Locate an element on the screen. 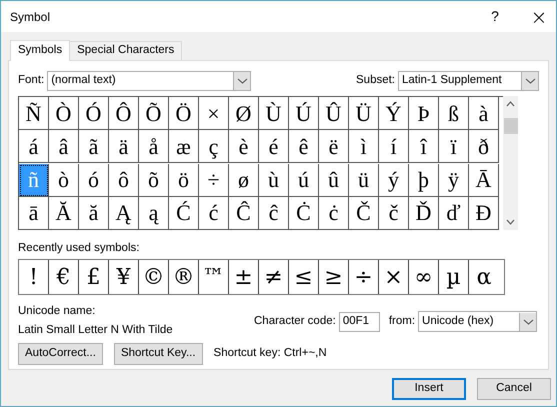 This screenshot has width=557, height=407. help-button: ? is located at coordinates (495, 17).